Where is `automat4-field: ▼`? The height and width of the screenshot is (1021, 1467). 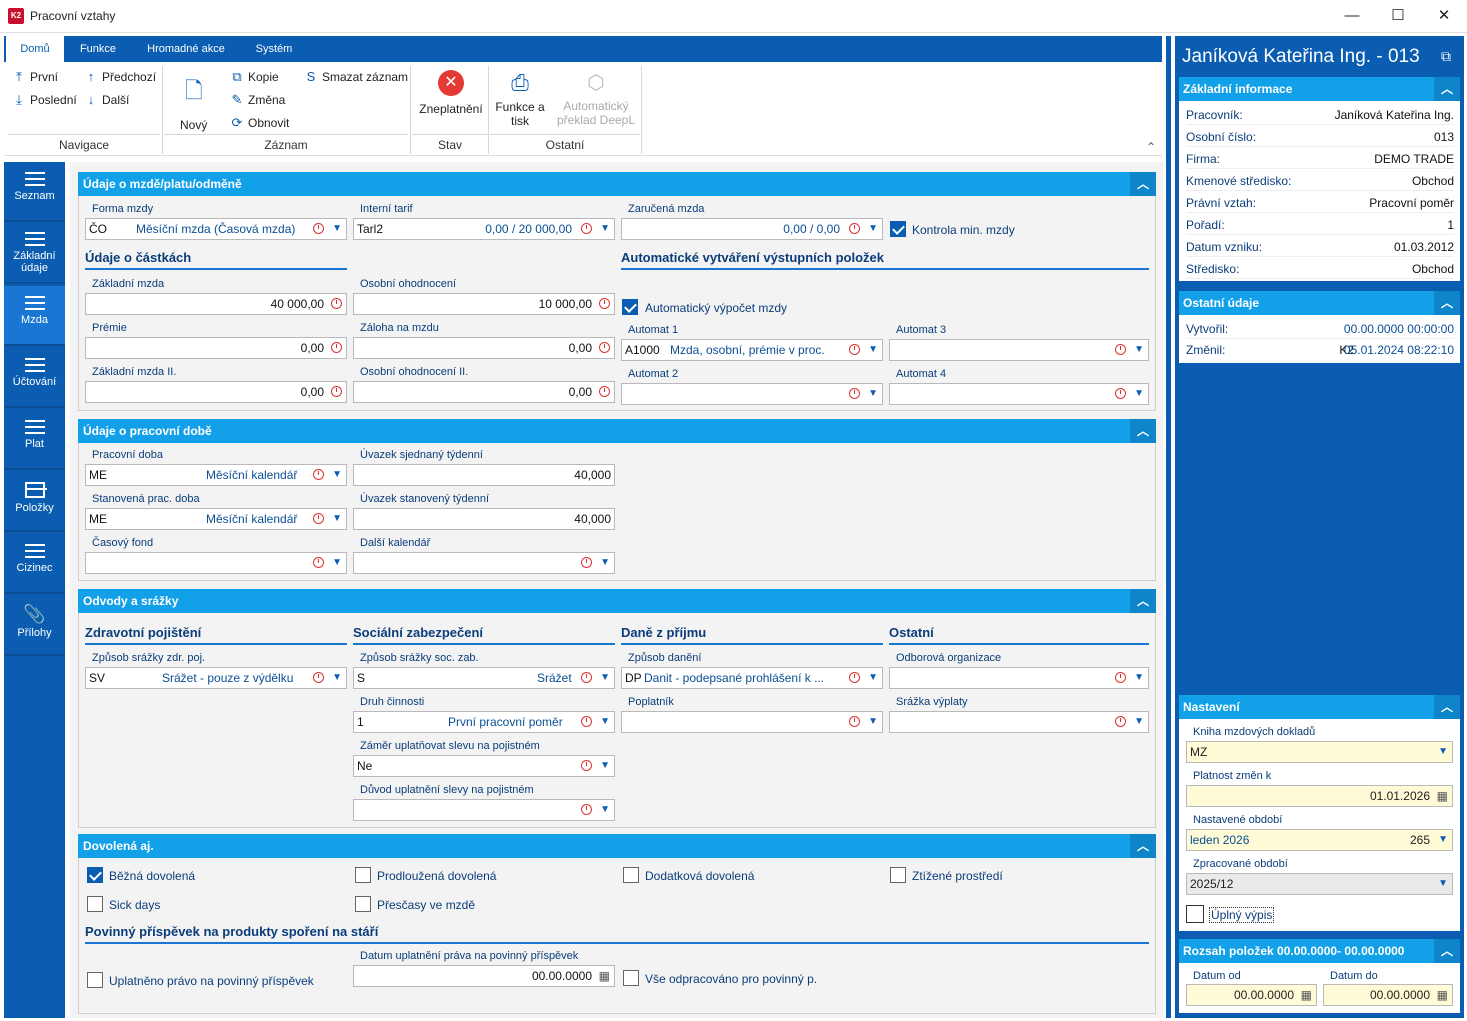
automat4-field: ▼ is located at coordinates (1019, 394).